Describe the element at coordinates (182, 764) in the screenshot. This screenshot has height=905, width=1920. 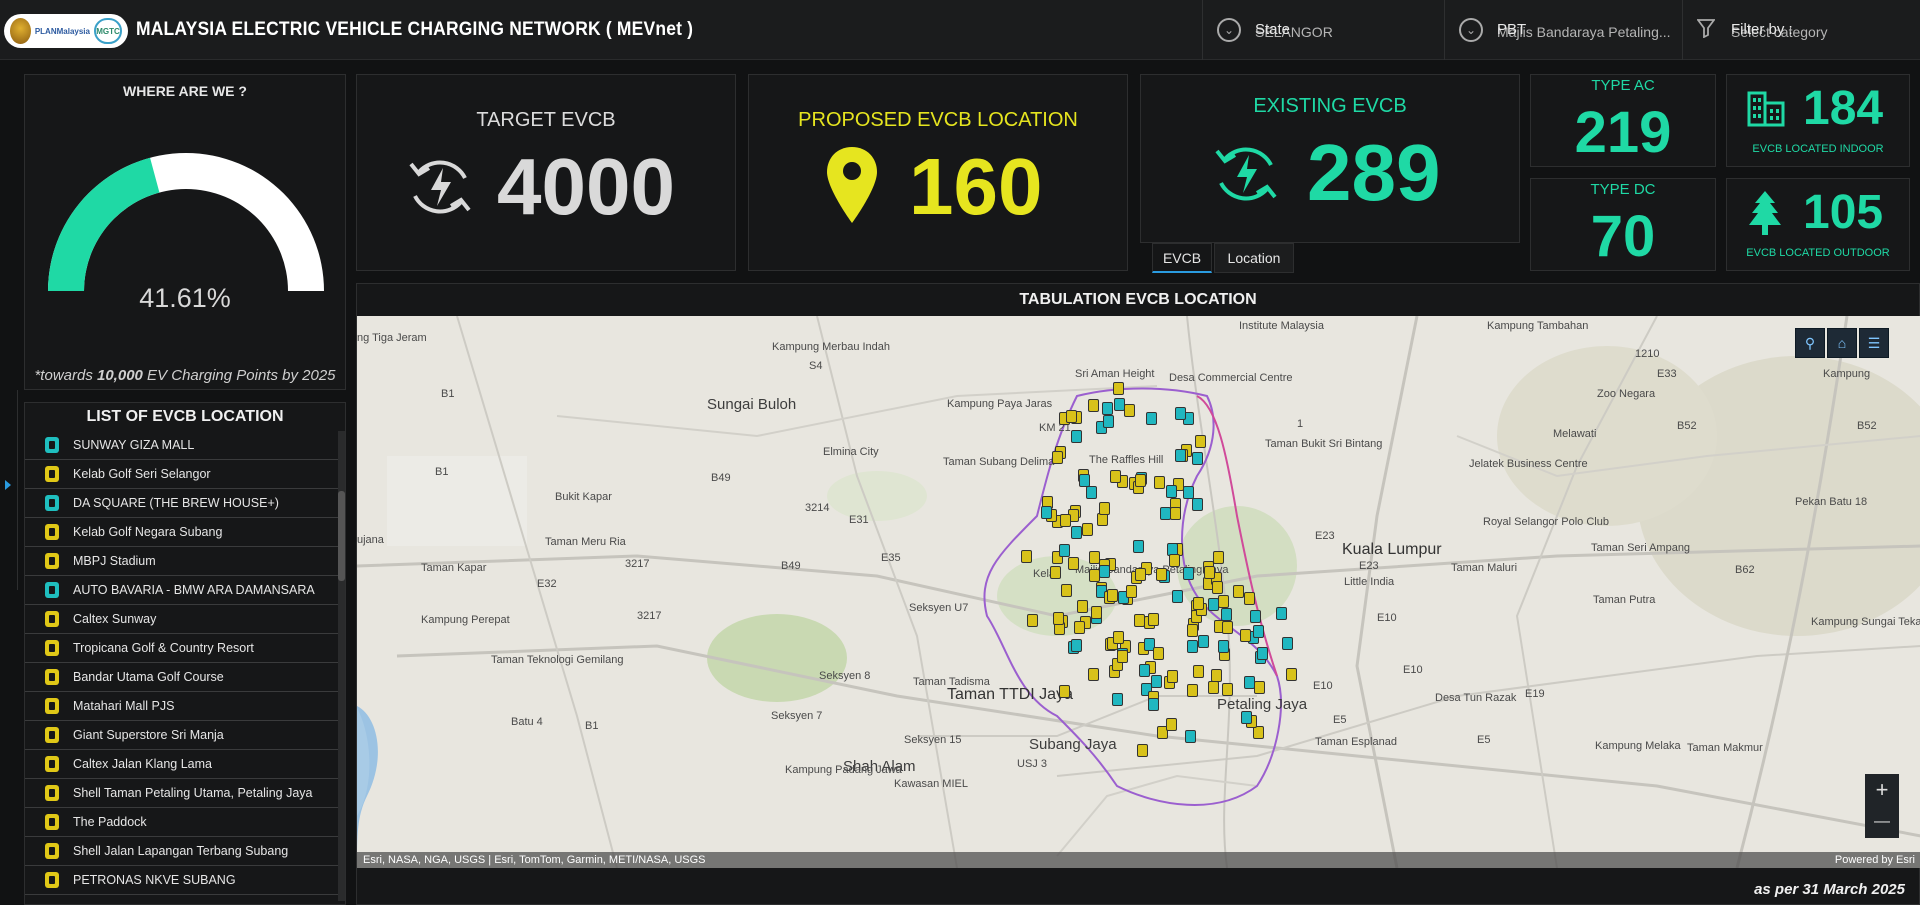
I see `list-item: Caltex Jalan Klang Lama` at that location.